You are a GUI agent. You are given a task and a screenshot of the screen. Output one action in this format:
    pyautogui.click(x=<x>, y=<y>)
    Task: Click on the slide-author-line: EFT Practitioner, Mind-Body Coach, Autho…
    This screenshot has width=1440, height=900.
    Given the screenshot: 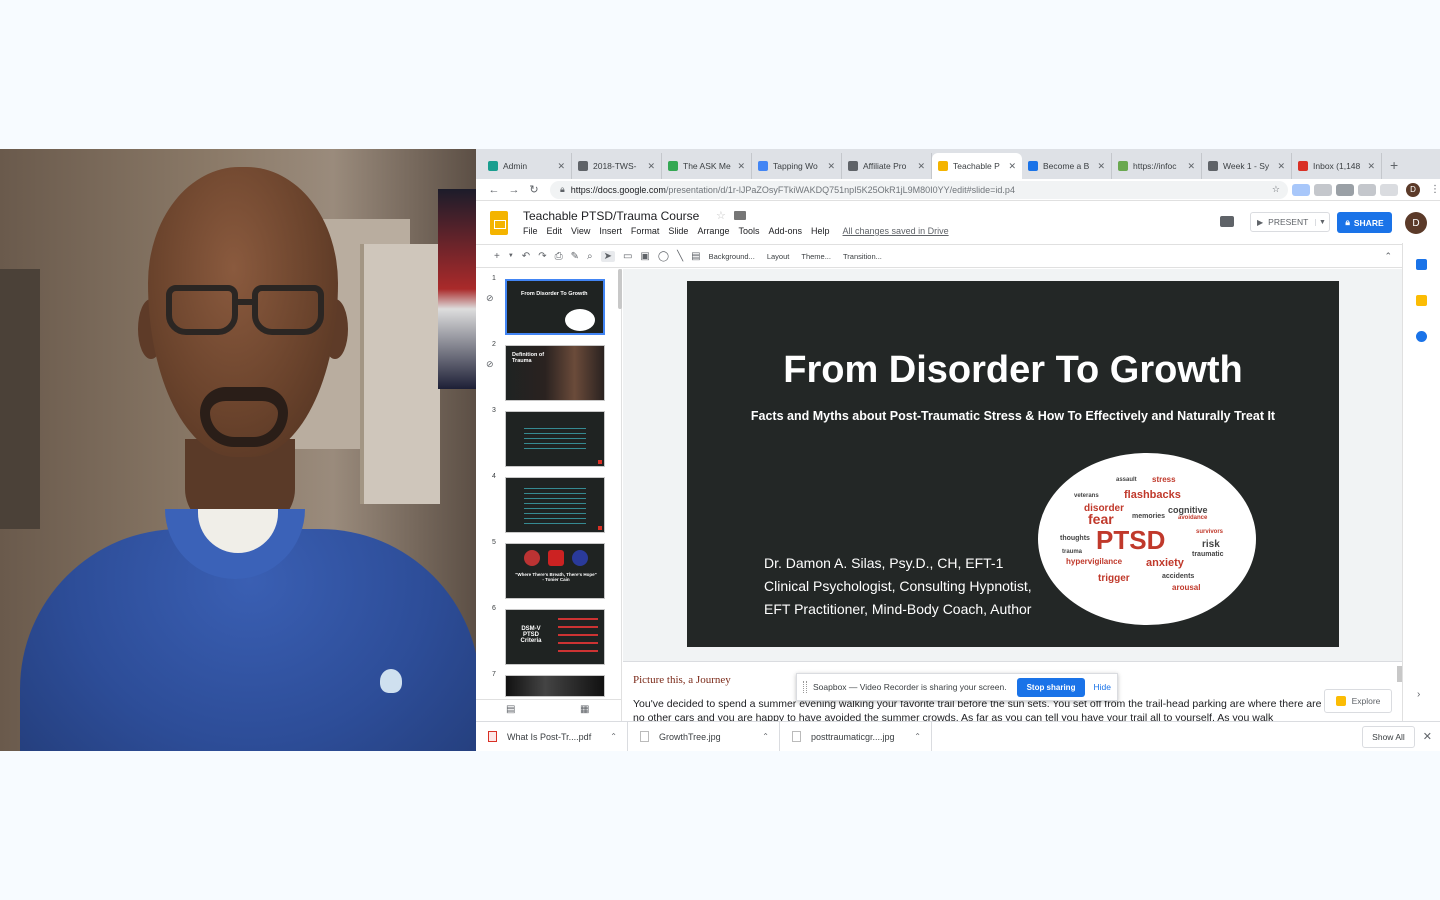 What is the action you would take?
    pyautogui.click(x=897, y=609)
    